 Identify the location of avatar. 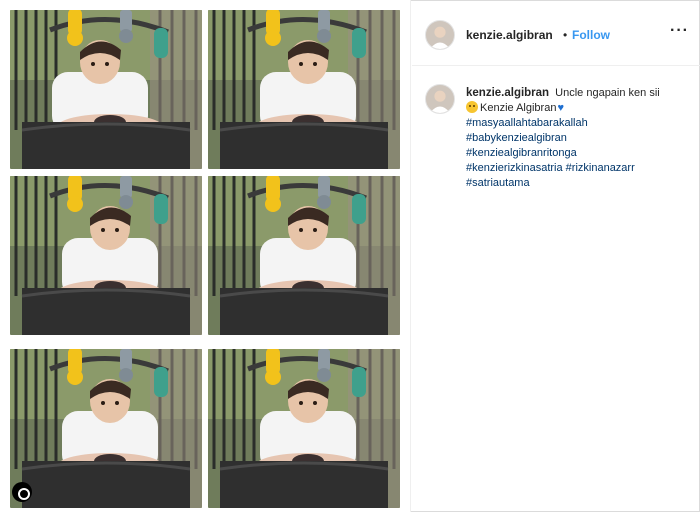
(440, 35).